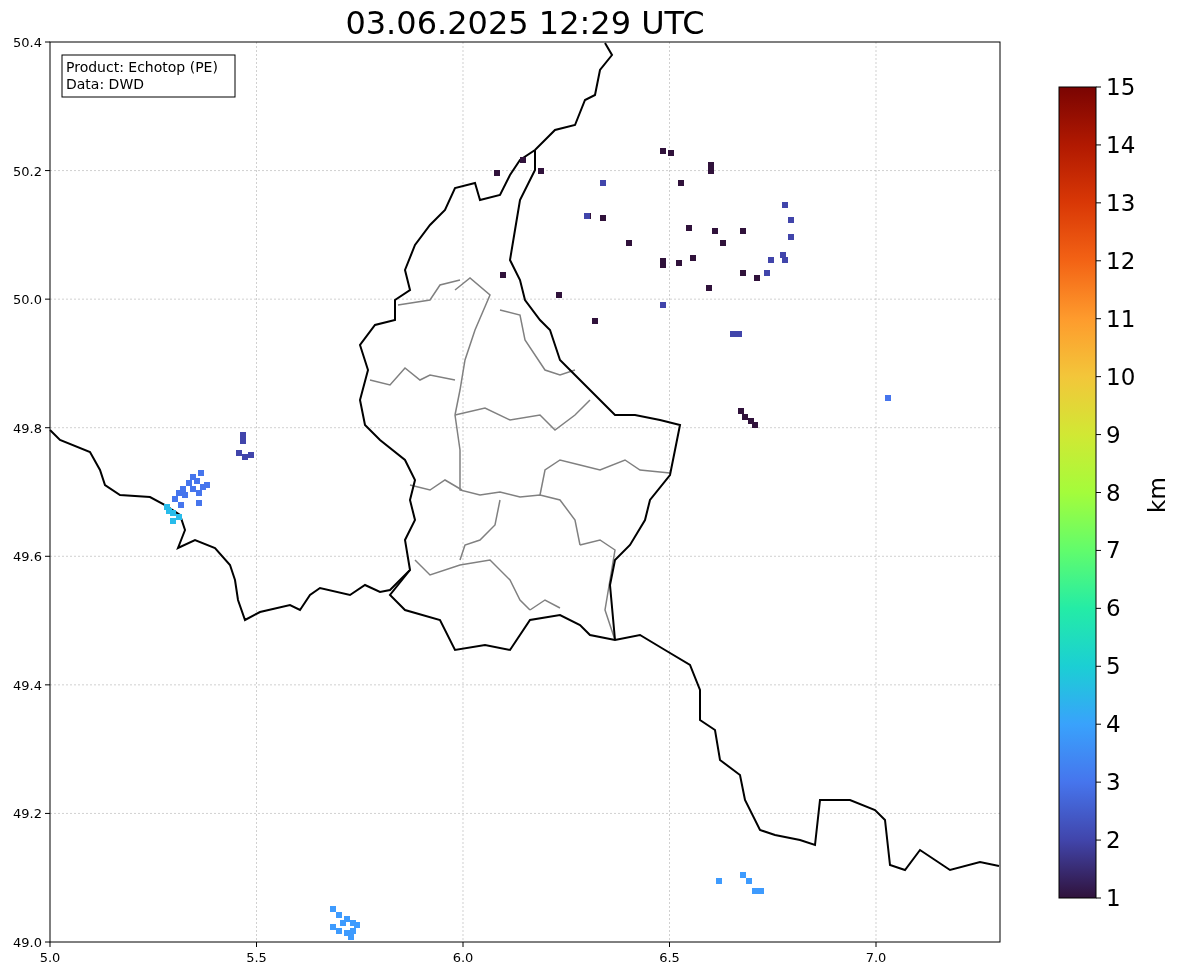 This screenshot has width=1178, height=976. I want to click on y-tick-label: 49.6, so click(27, 557).